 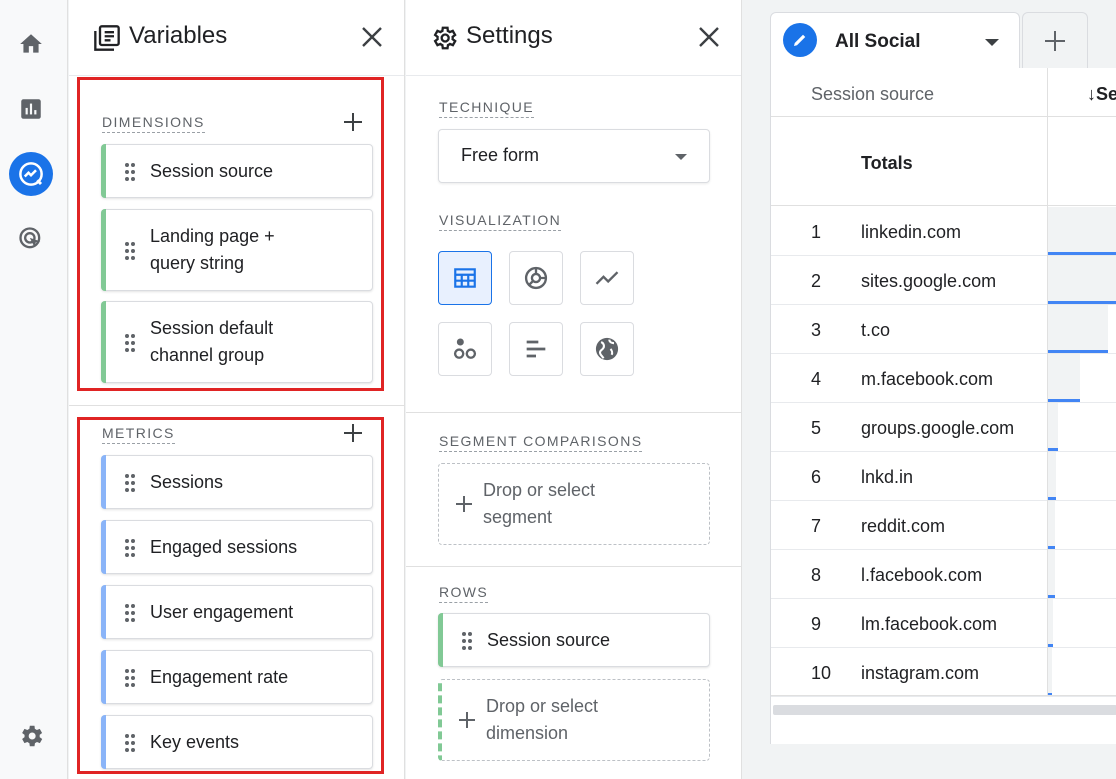 I want to click on edit-icon, so click(x=800, y=40).